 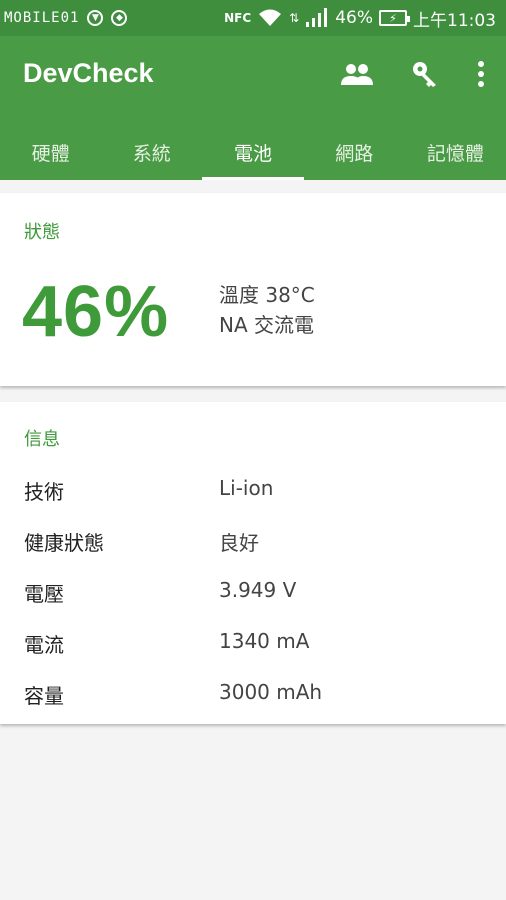 I want to click on battery-percent-text: 46%, so click(x=354, y=18).